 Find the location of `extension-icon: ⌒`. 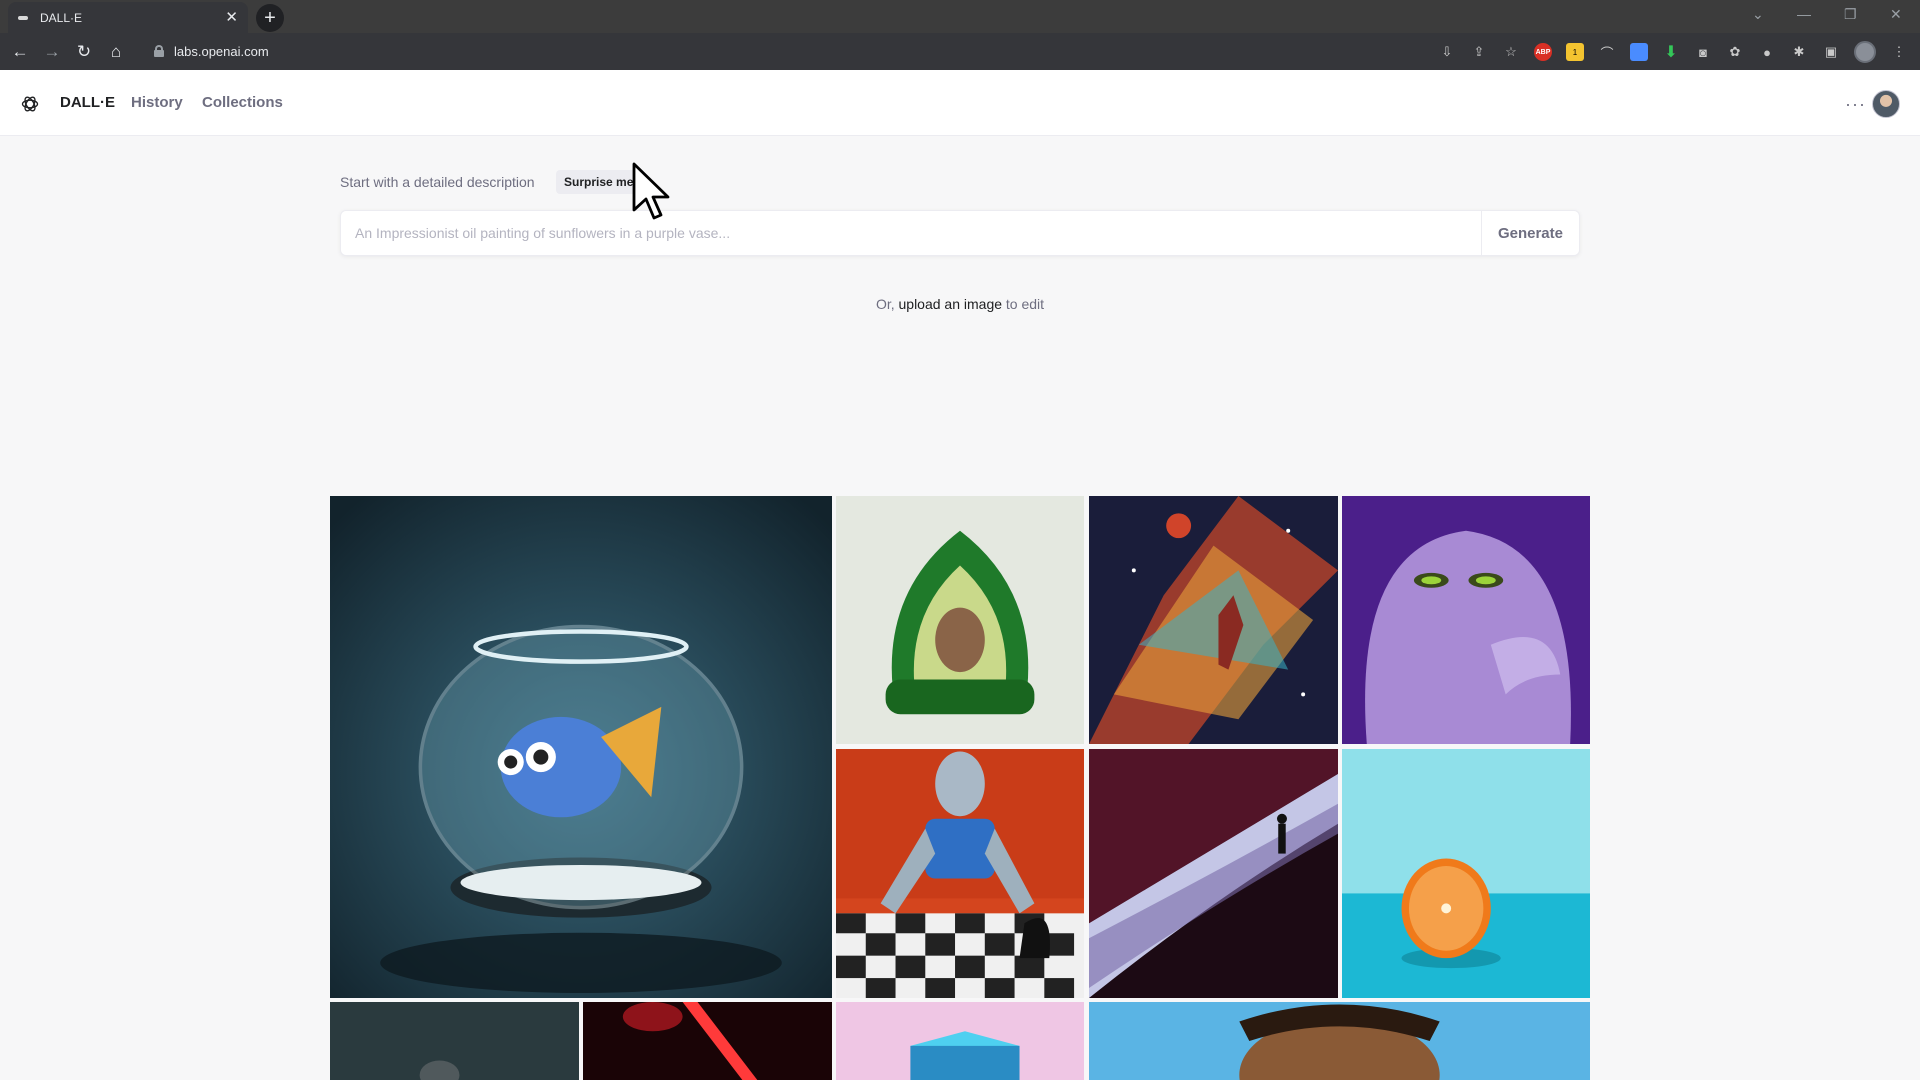

extension-icon: ⌒ is located at coordinates (1607, 52).